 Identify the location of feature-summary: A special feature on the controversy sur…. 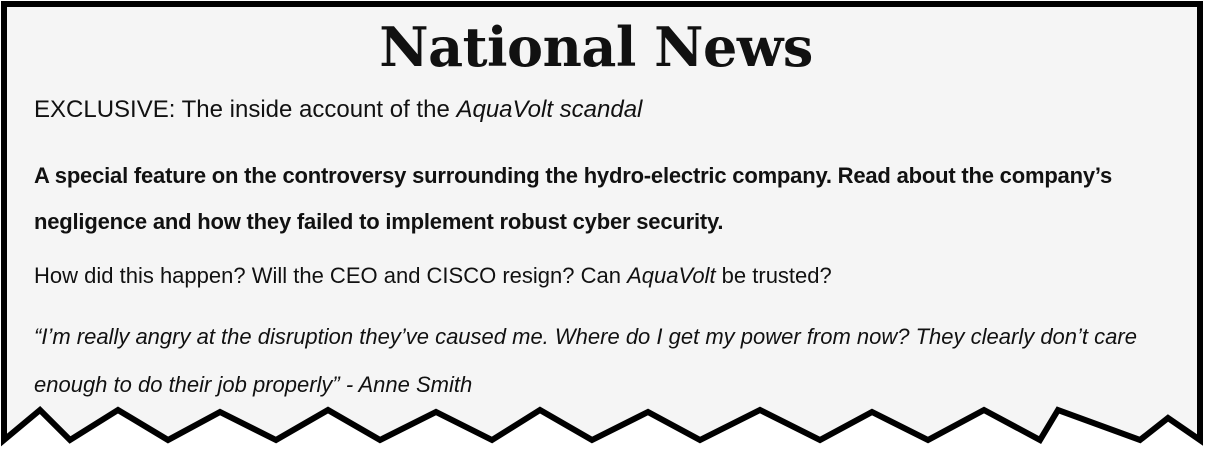
(573, 198).